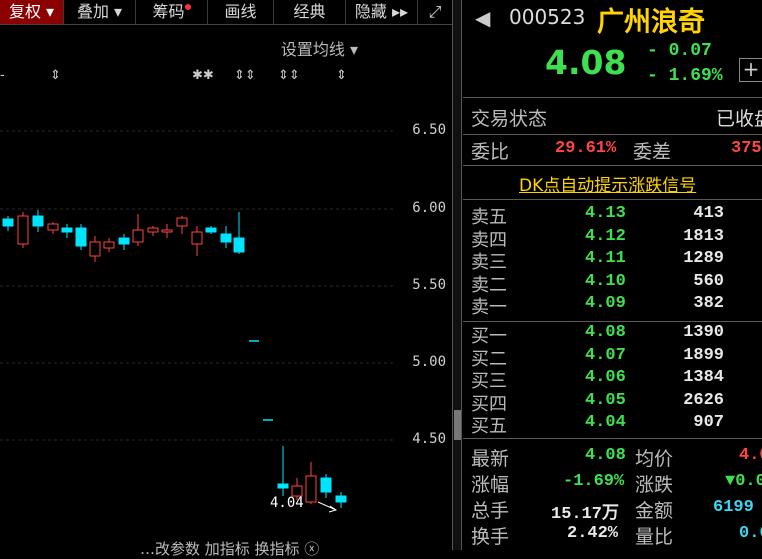  What do you see at coordinates (605, 213) in the screenshot?
I see `sell-level-price: 4.13` at bounding box center [605, 213].